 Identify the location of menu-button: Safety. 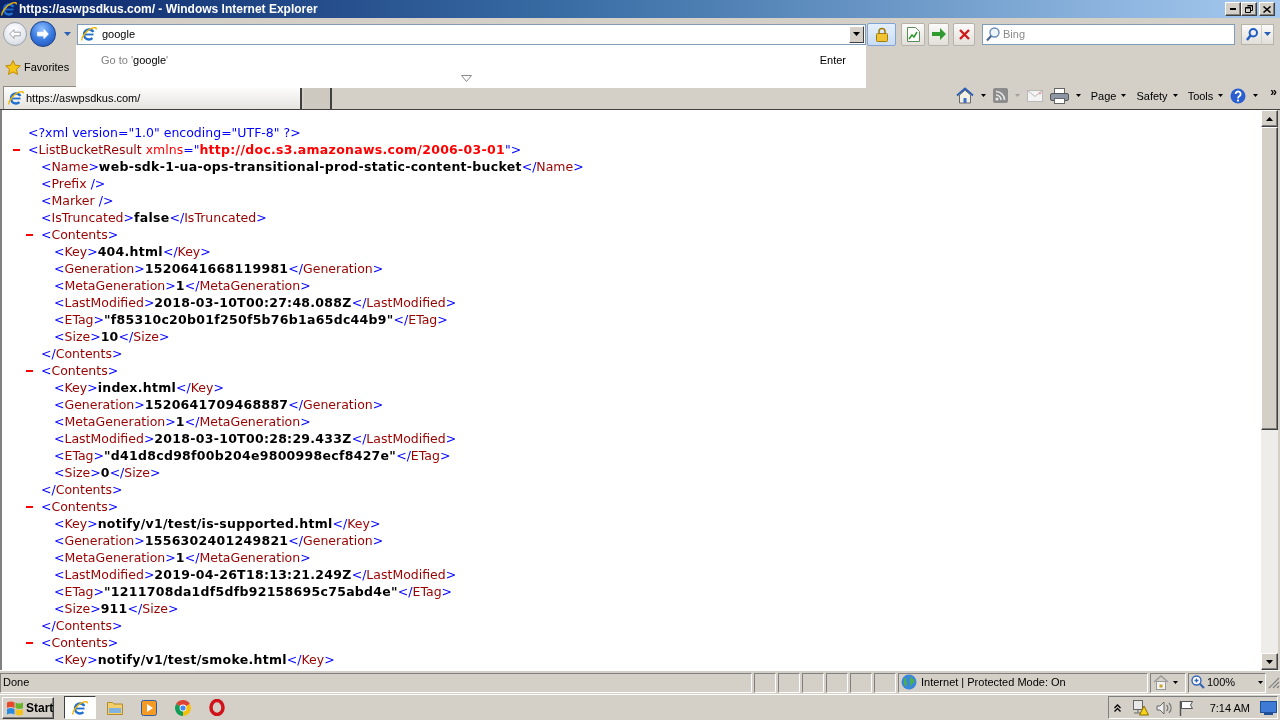
(1157, 95).